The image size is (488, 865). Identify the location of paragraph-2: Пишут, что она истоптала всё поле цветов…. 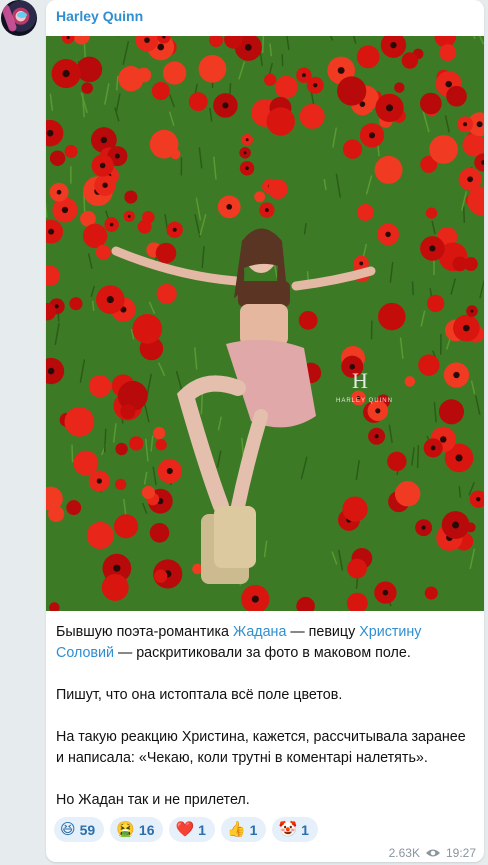
(199, 695).